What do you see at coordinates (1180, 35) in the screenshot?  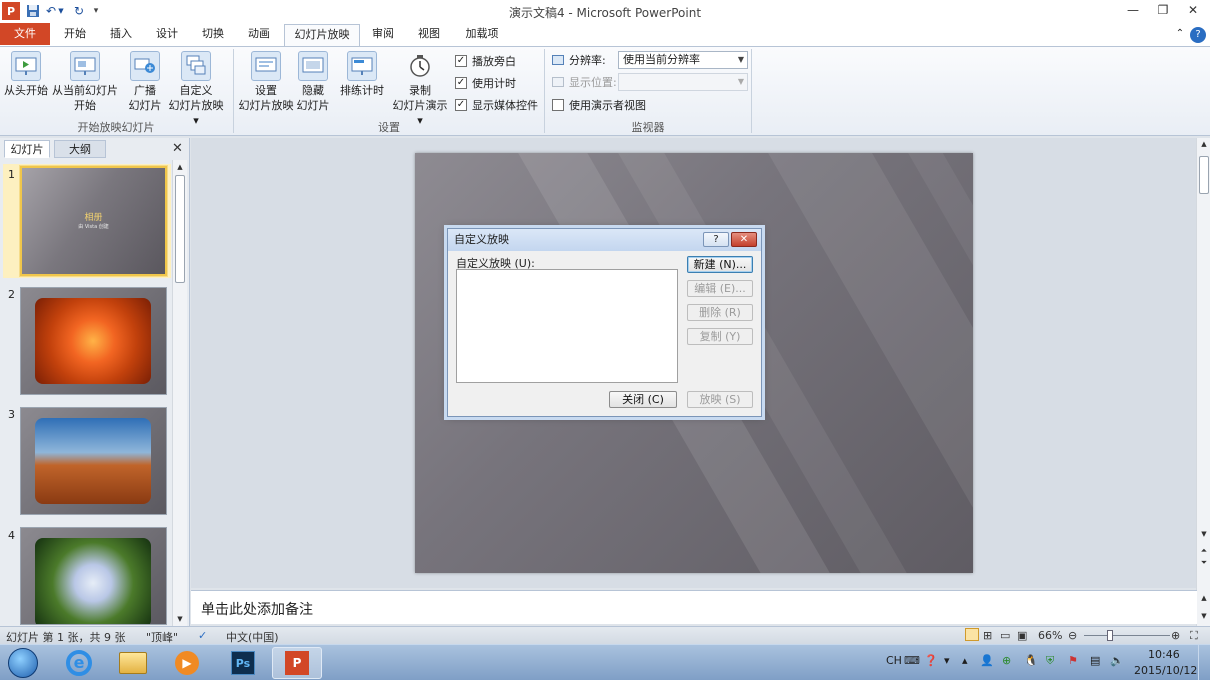 I see `collapse-ribbon-icon: ⌃` at bounding box center [1180, 35].